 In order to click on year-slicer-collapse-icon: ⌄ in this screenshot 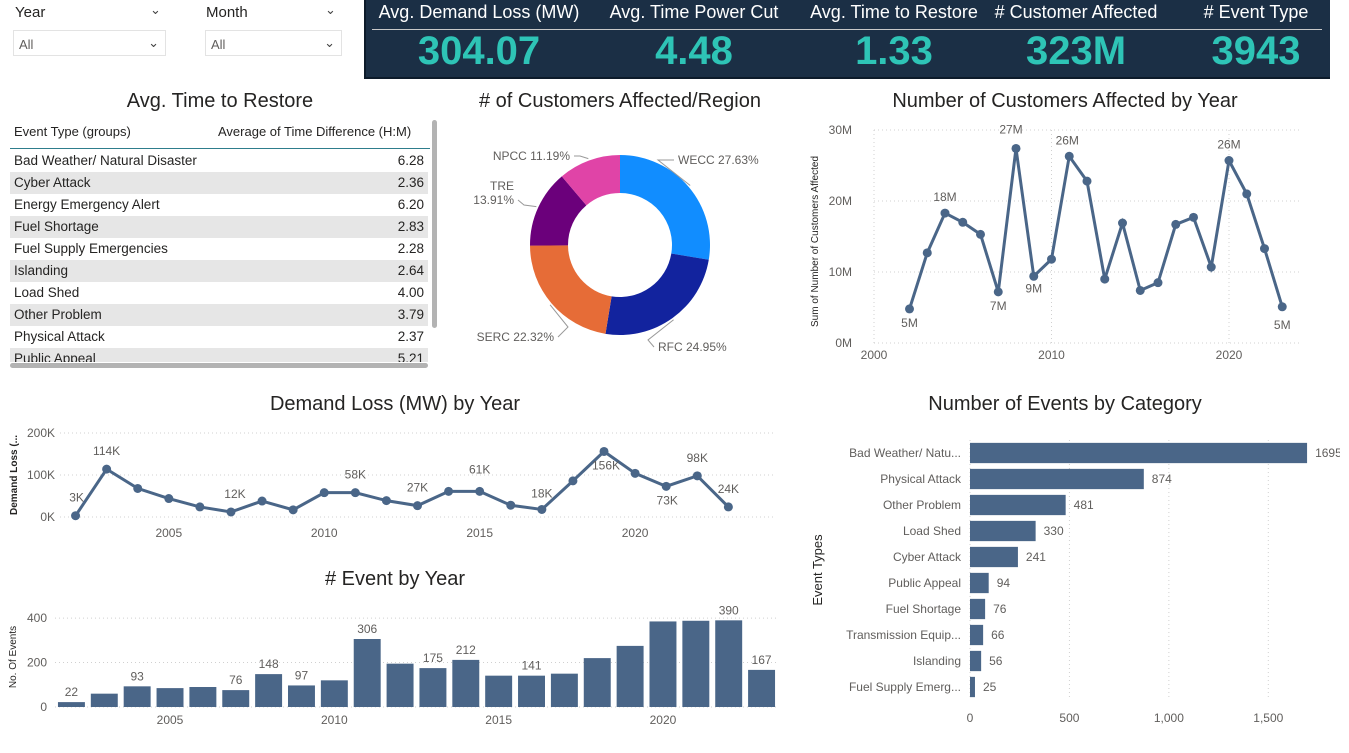, I will do `click(155, 10)`.